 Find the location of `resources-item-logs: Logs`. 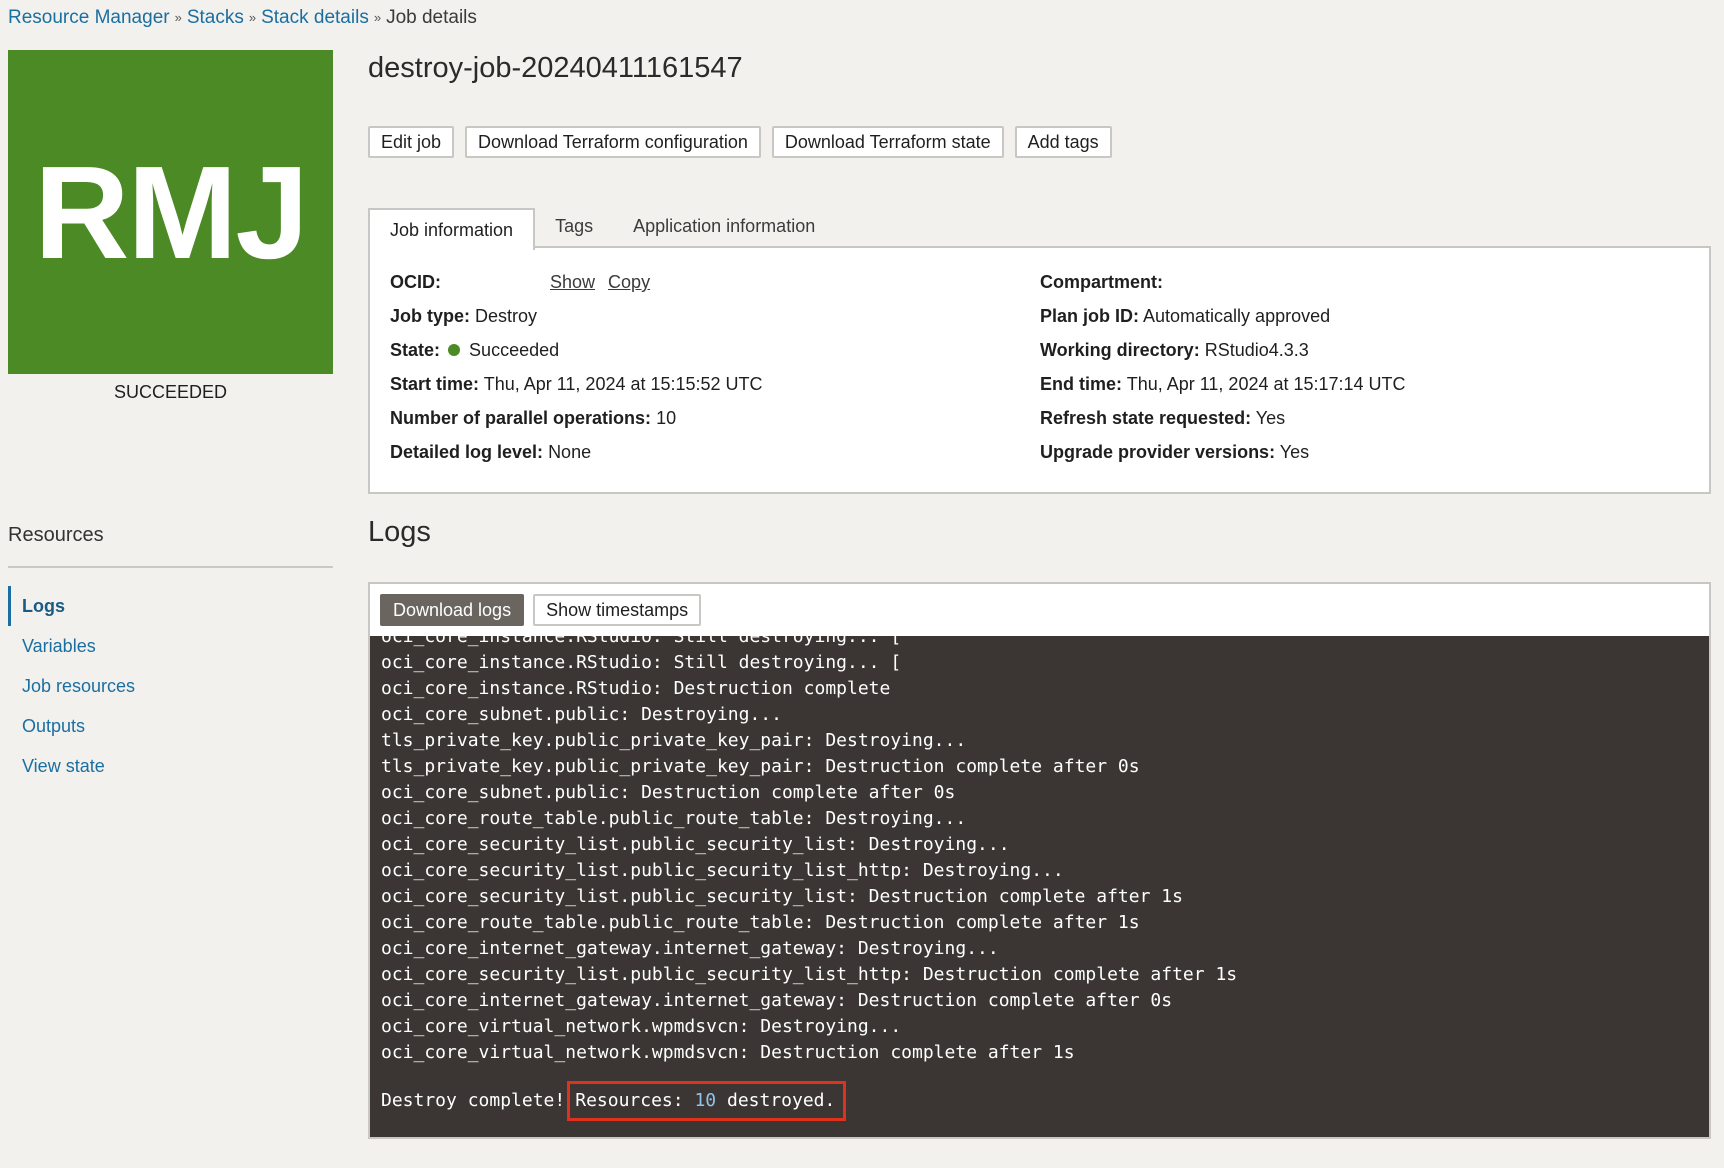

resources-item-logs: Logs is located at coordinates (170, 606).